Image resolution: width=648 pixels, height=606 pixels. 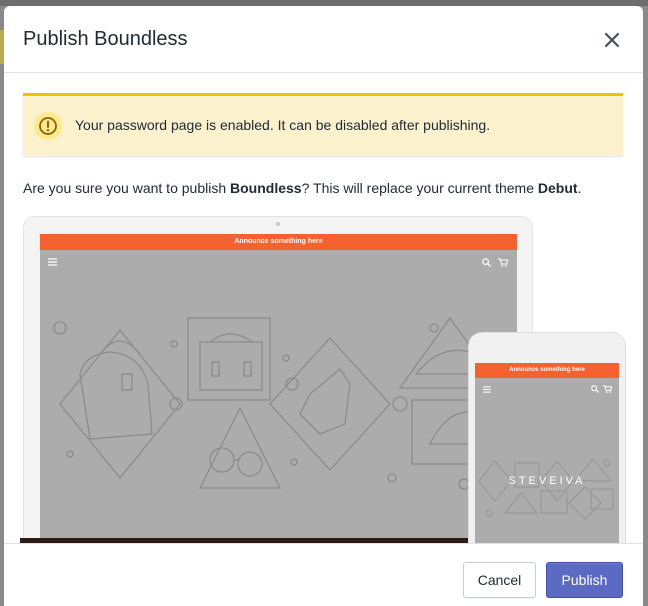 I want to click on mobile-product-illustration, so click(x=546, y=489).